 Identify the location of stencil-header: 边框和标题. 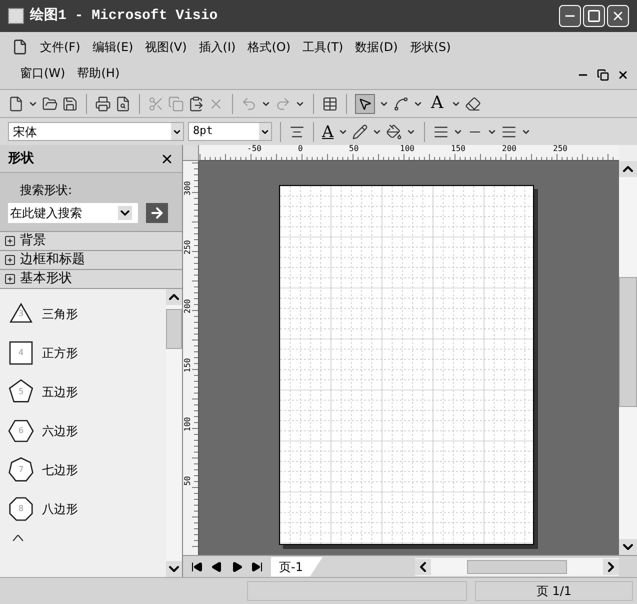
(91, 259).